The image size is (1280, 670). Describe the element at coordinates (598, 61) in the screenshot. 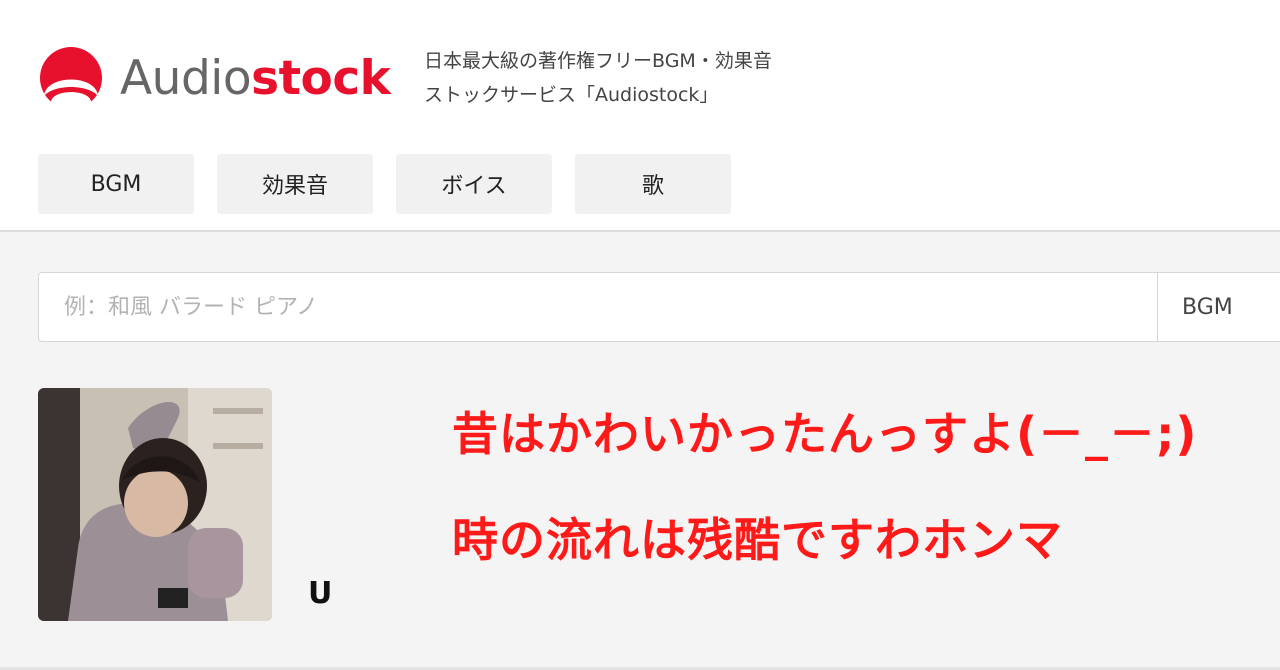

I see `tagline-line1: 日本最大級の著作権フリーBGM・効果音` at that location.